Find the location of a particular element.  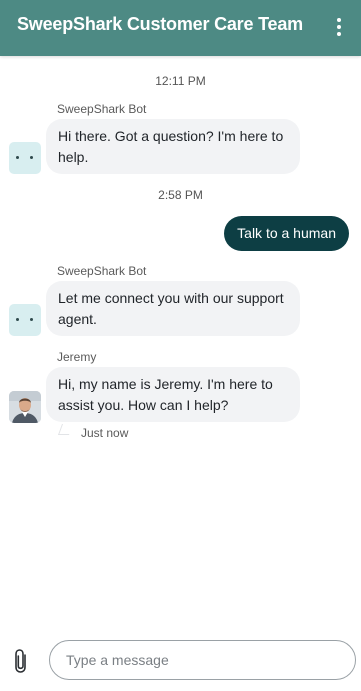

message-timestamp: 2:58 PM is located at coordinates (180, 195).